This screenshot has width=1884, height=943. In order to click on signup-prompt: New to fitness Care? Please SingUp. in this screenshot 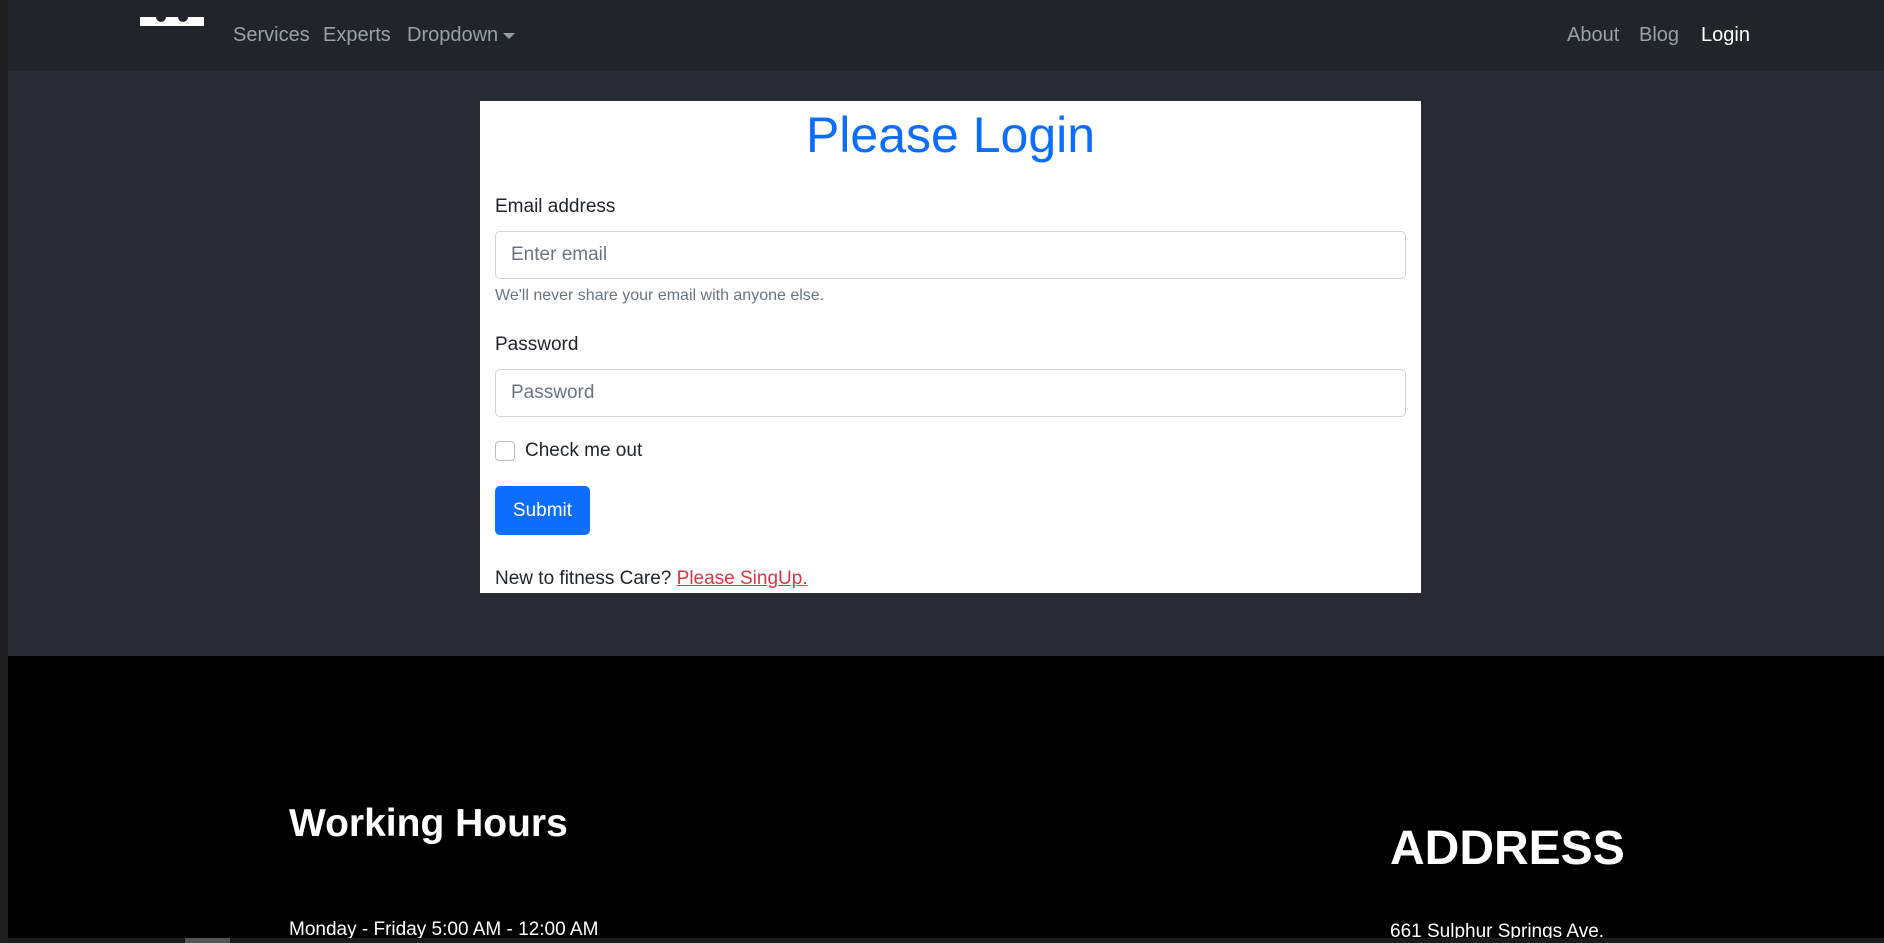, I will do `click(651, 579)`.